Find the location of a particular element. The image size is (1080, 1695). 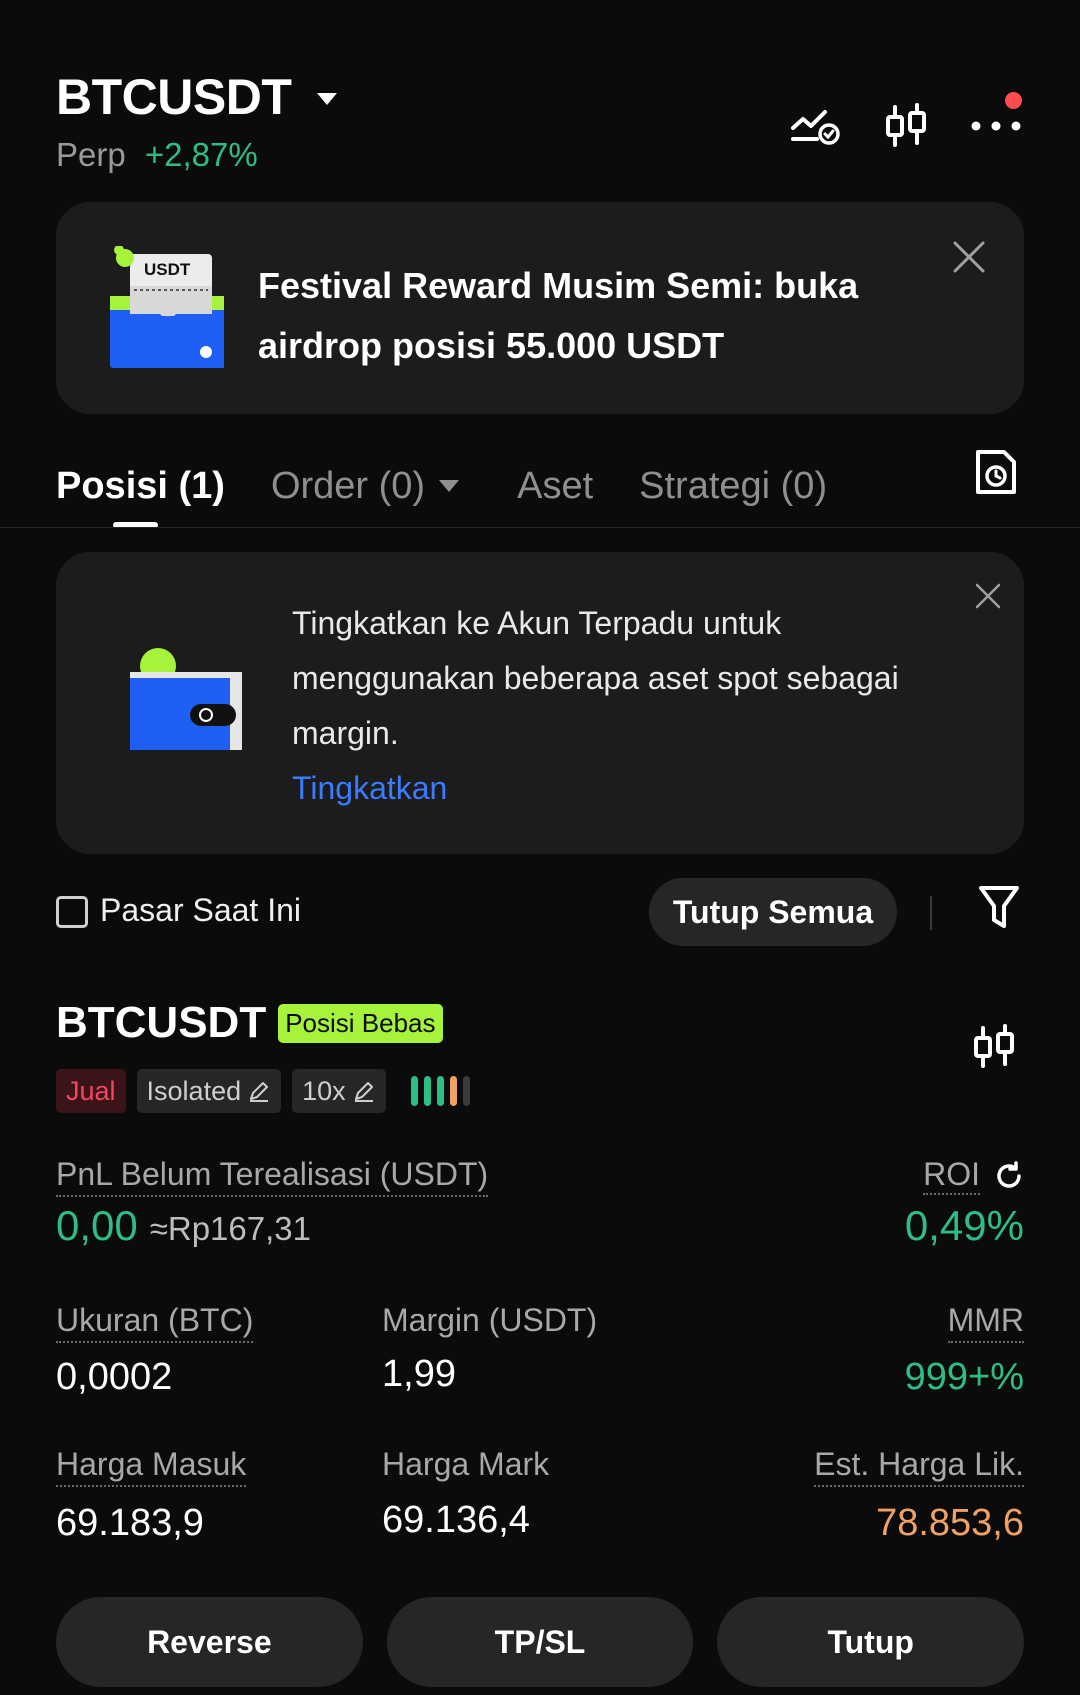

price-alert-icon is located at coordinates (816, 126).